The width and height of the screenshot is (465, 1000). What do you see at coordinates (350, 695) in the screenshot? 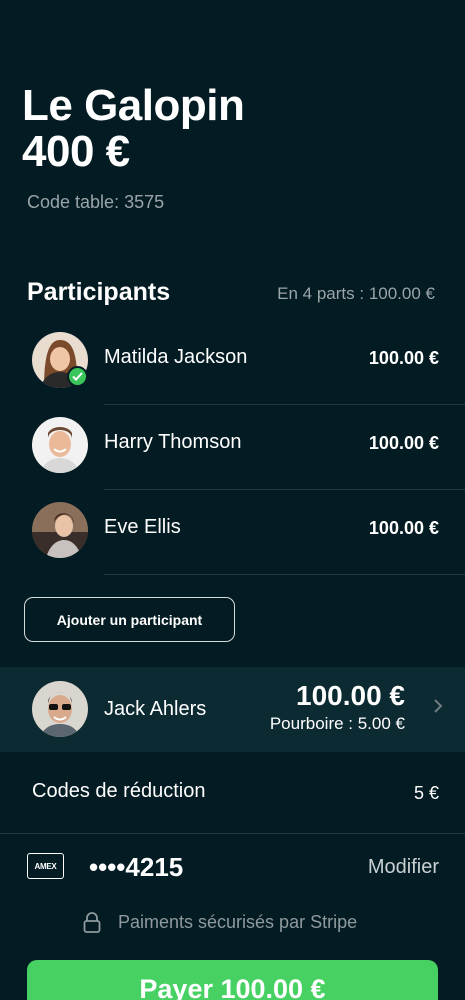
I see `payer-amount: 100.00 €` at bounding box center [350, 695].